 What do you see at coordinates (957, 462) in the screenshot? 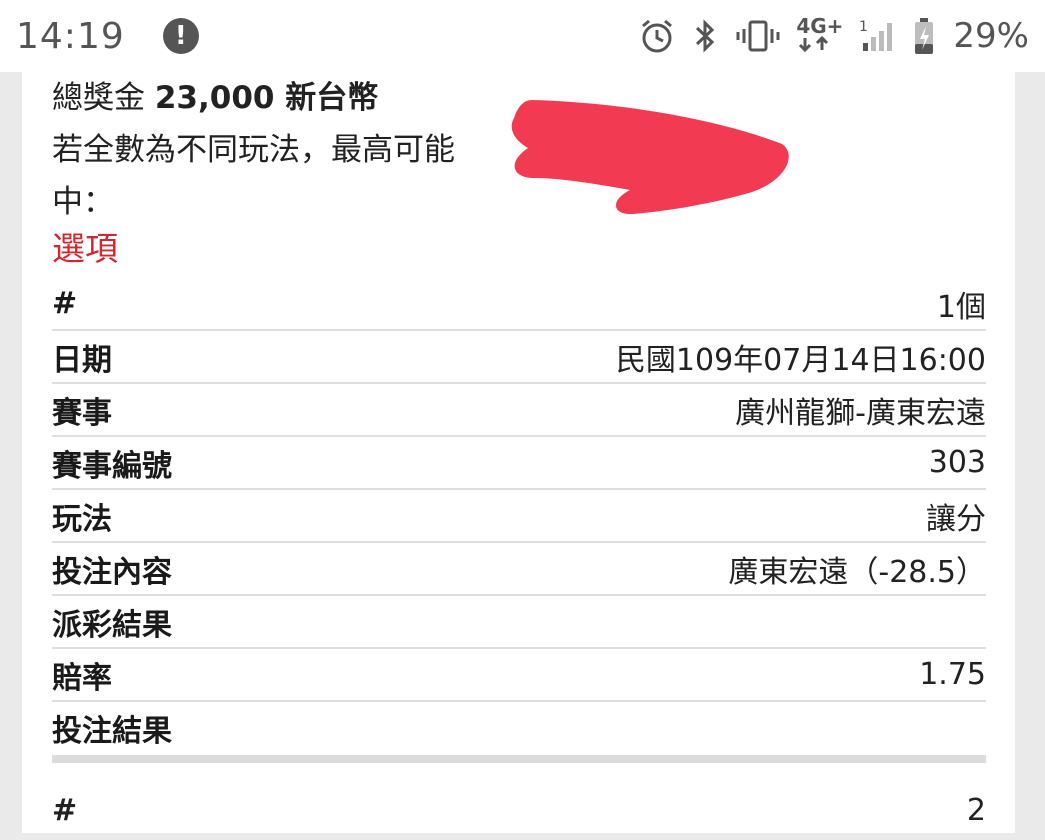
I see `row-value: 303` at bounding box center [957, 462].